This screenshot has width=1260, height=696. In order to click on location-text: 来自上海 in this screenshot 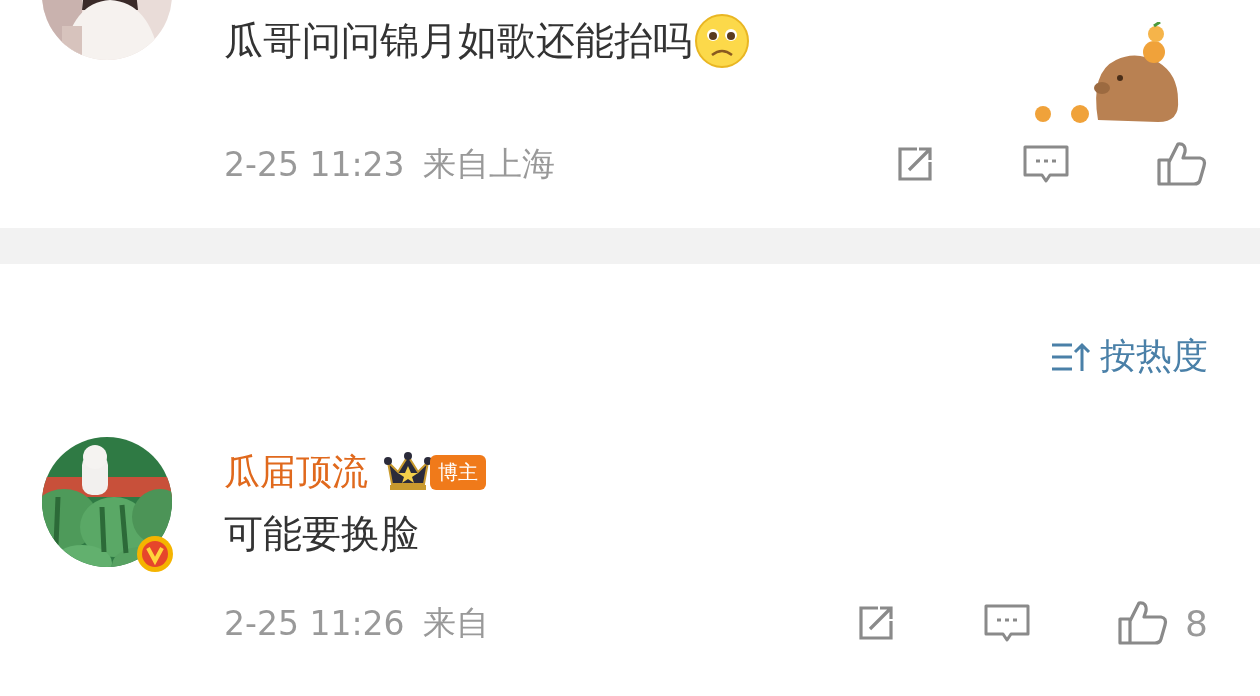, I will do `click(488, 163)`.